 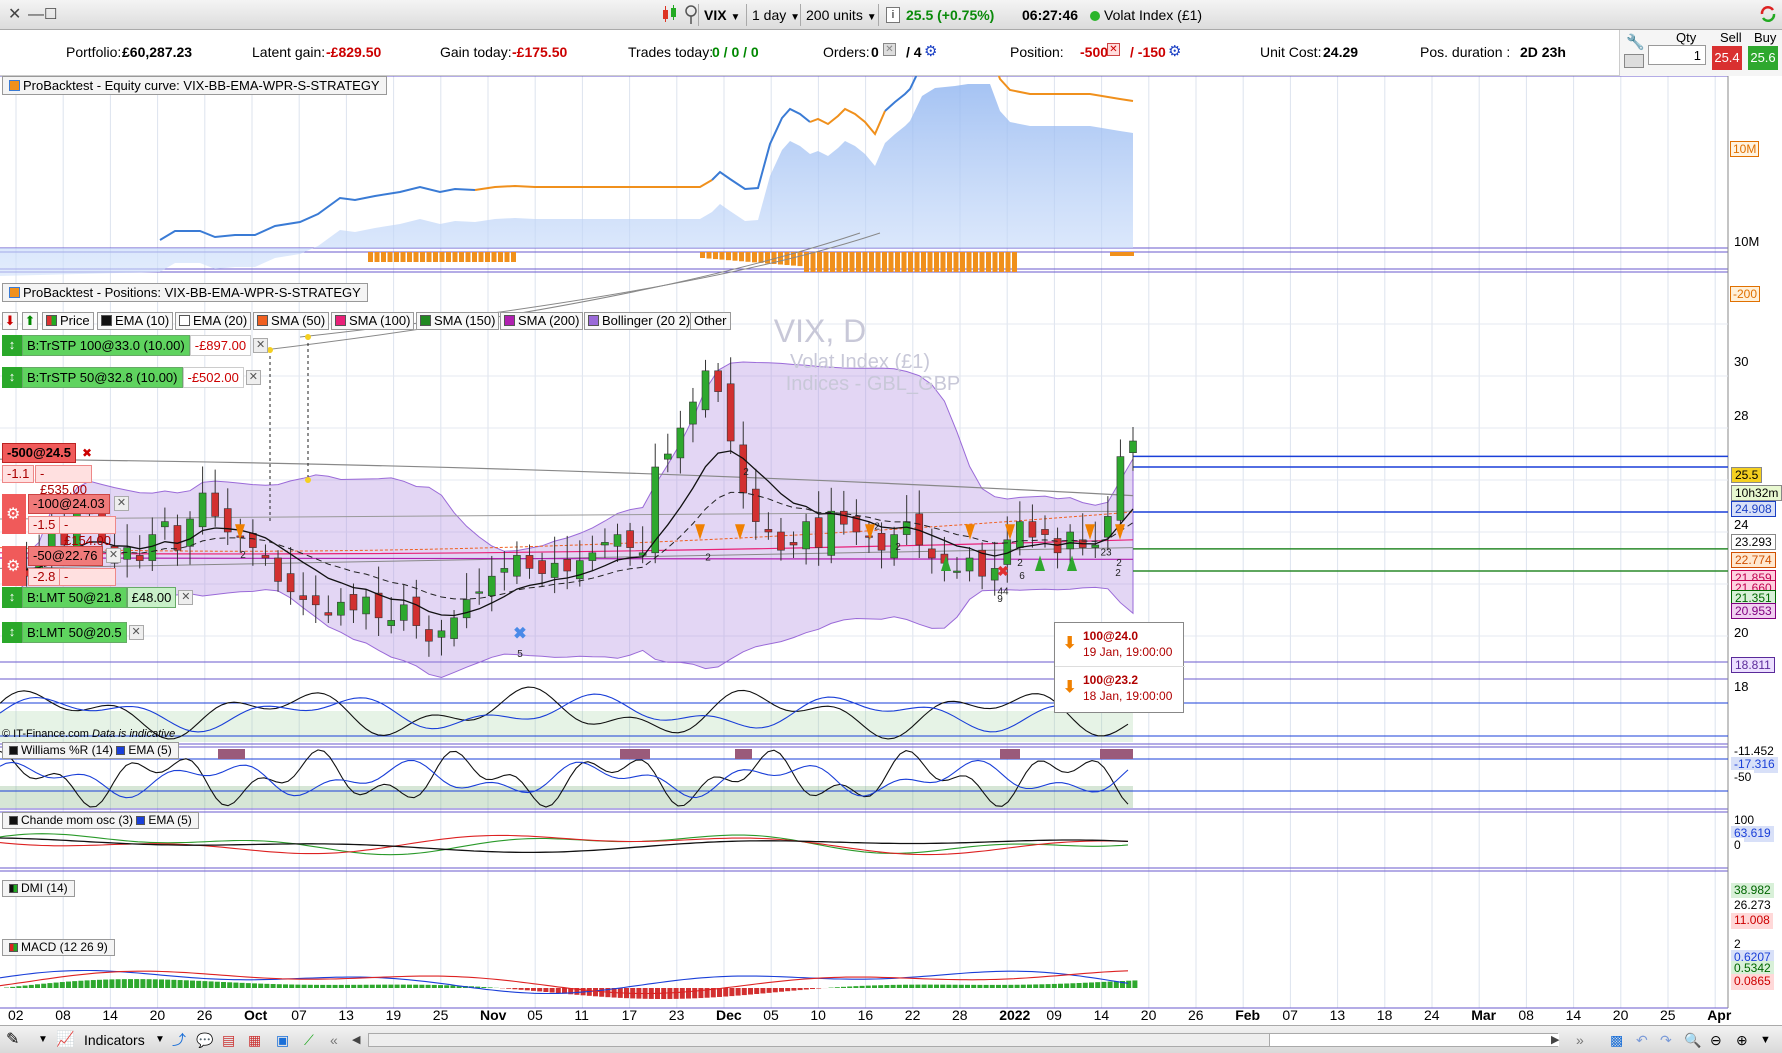 What do you see at coordinates (309, 1040) in the screenshot?
I see `draw-line-icon: ⟋` at bounding box center [309, 1040].